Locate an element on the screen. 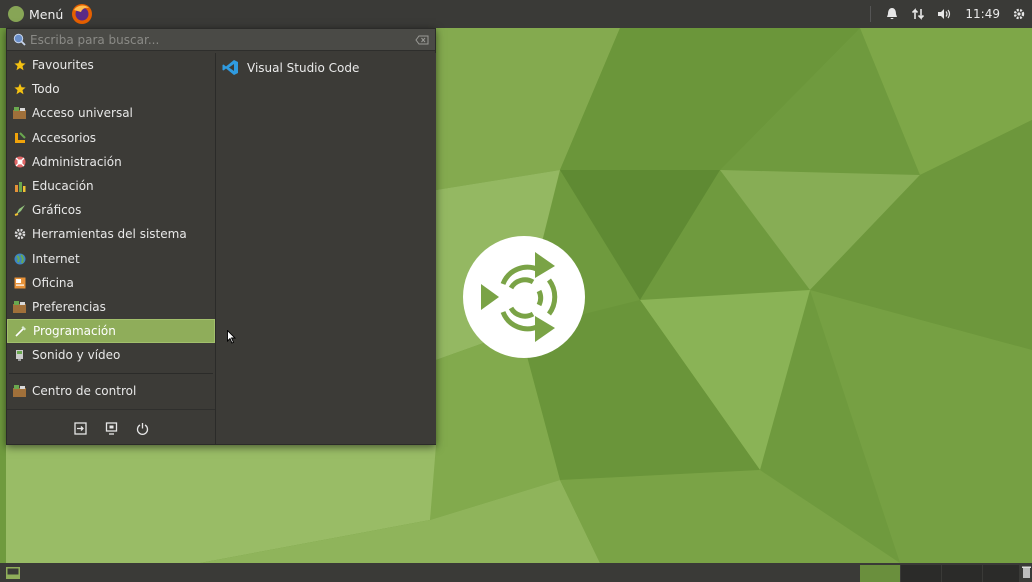 Image resolution: width=1032 pixels, height=582 pixels. category-label: Gráficos is located at coordinates (57, 210).